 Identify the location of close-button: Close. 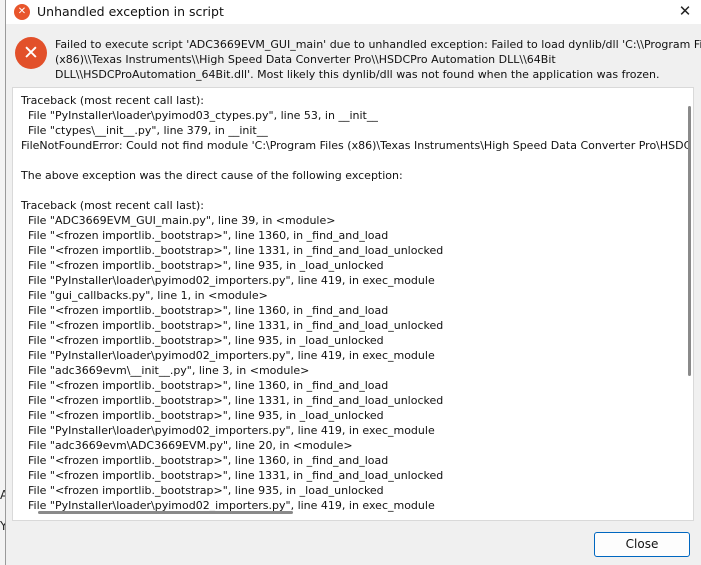
(642, 544).